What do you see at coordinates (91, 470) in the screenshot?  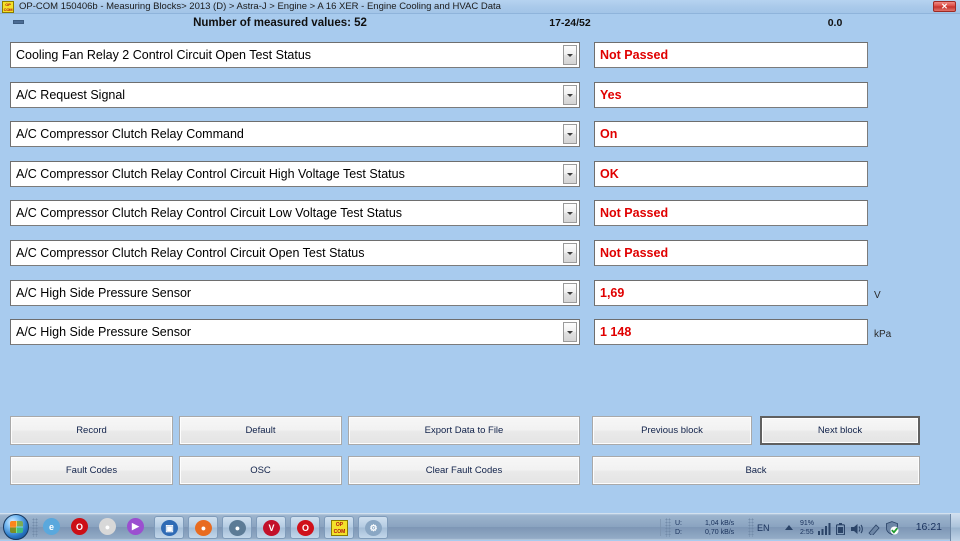 I see `fault-codes-button: Fault Codes` at bounding box center [91, 470].